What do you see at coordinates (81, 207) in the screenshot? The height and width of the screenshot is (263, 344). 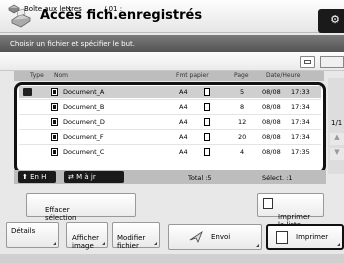 I see `clear-selection-button: Effacer sélection` at bounding box center [81, 207].